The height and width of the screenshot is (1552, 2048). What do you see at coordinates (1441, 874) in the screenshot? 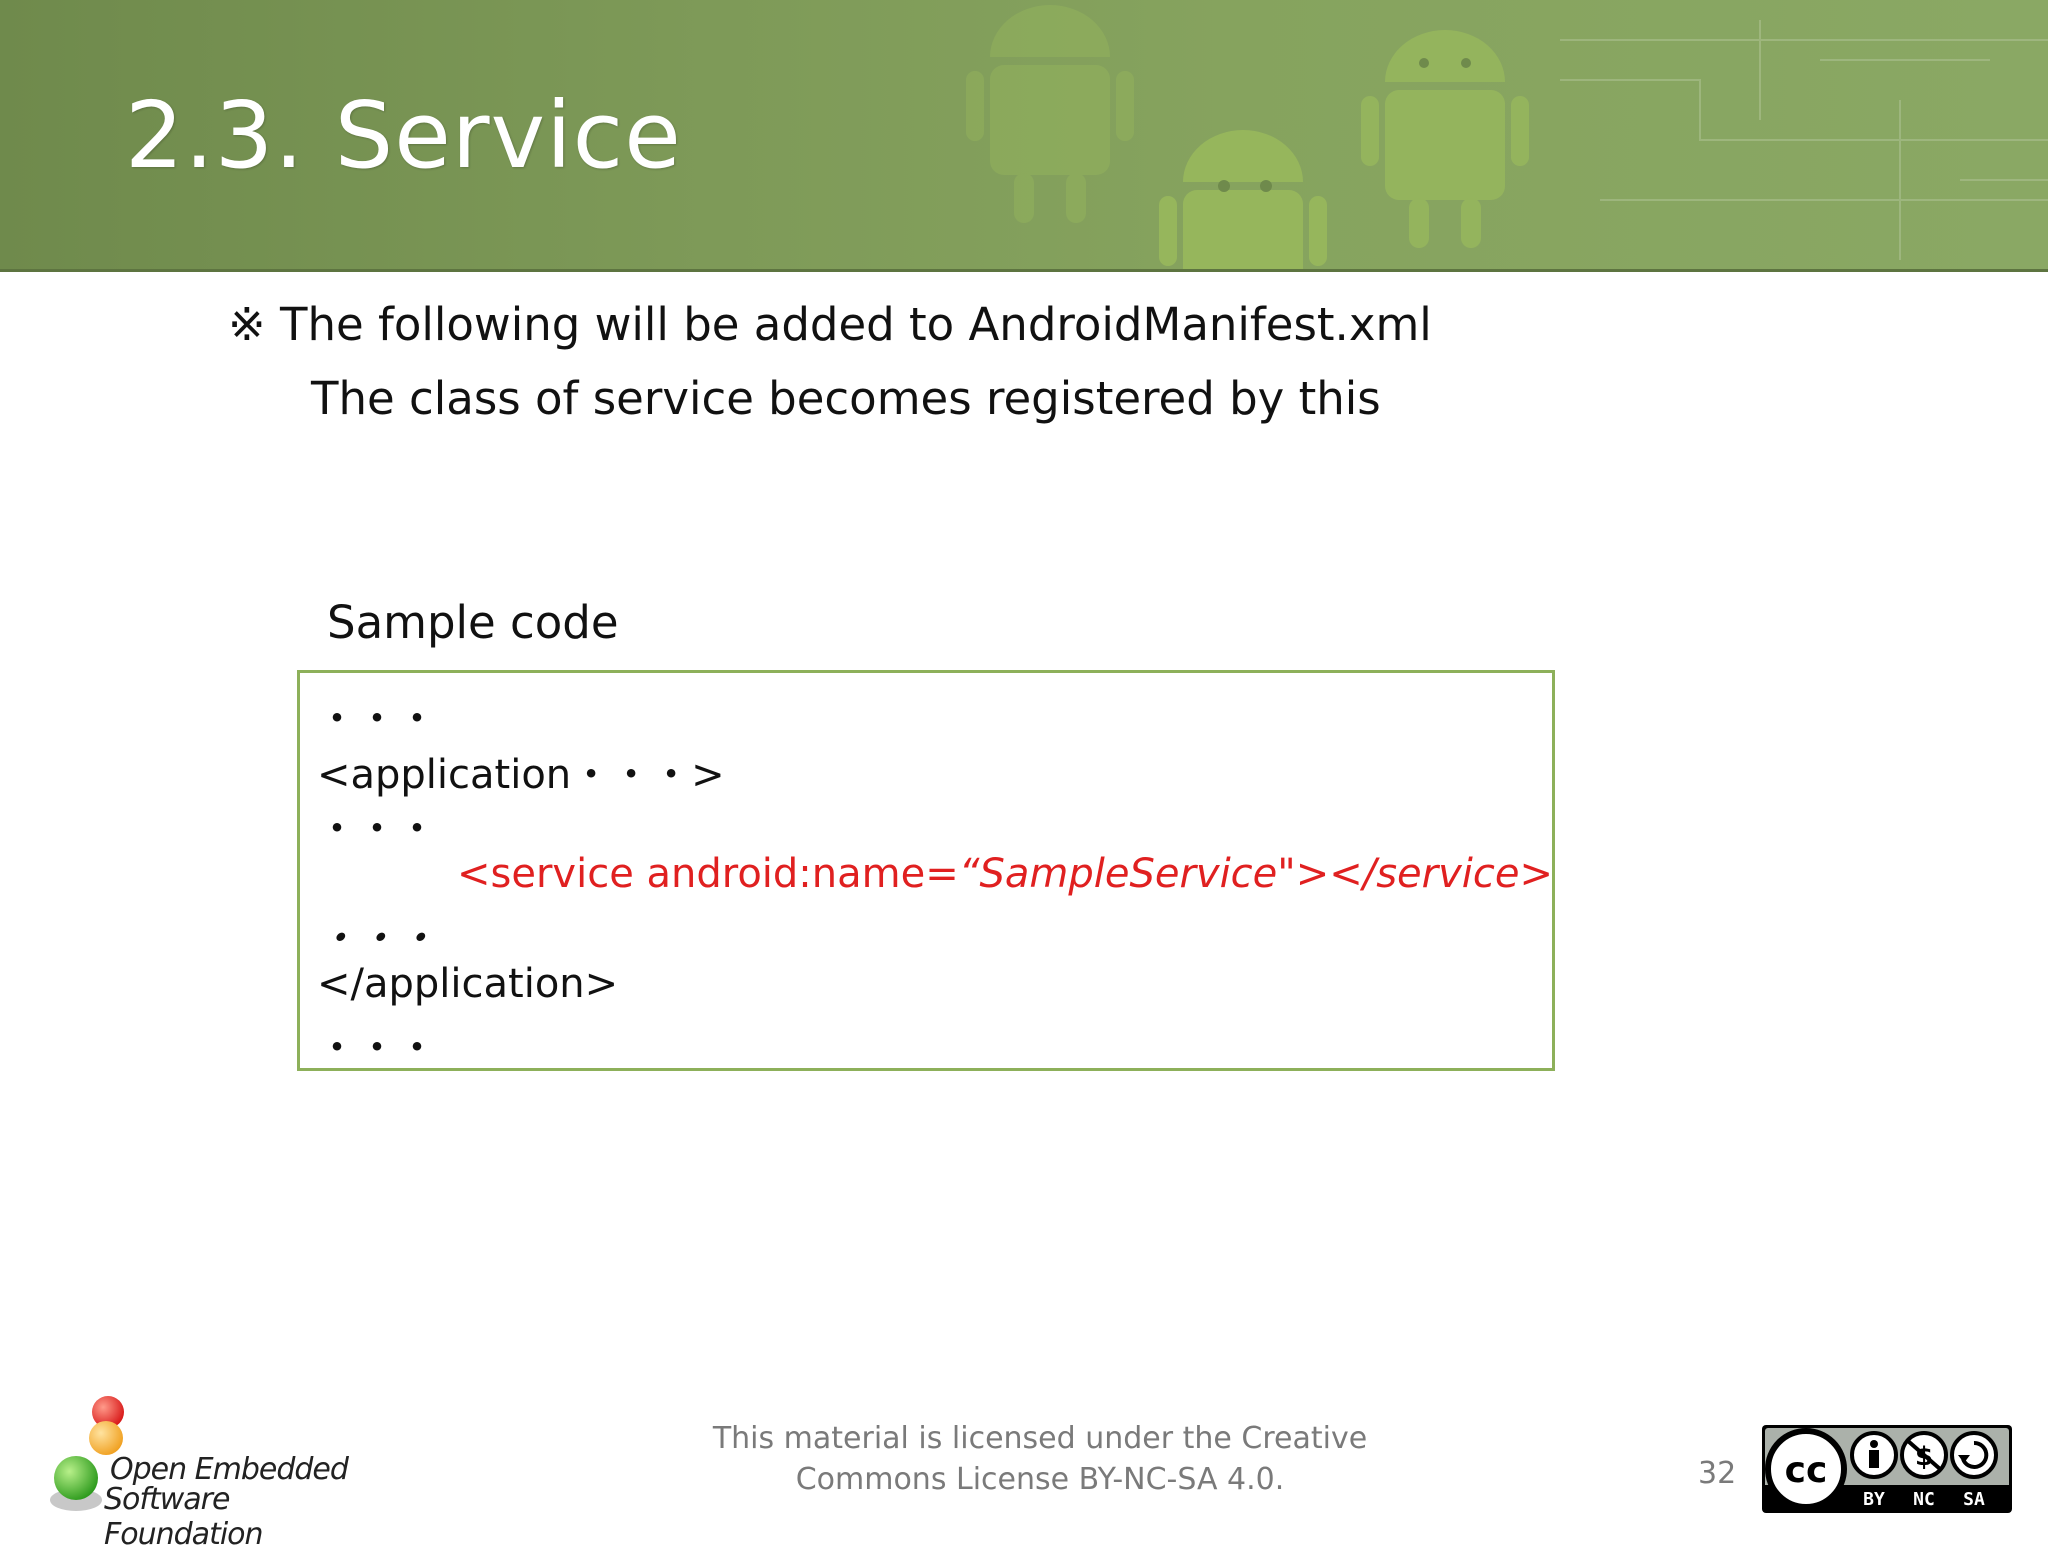
I see `code-service-close: </service>` at bounding box center [1441, 874].